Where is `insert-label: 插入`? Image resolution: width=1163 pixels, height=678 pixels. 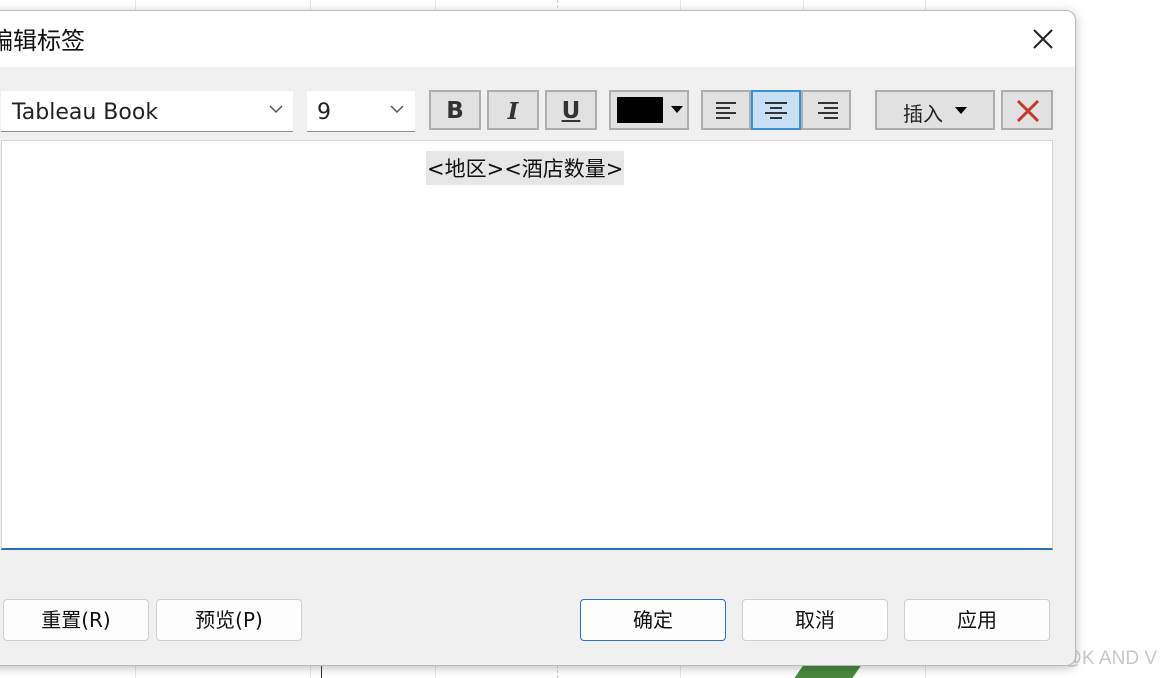 insert-label: 插入 is located at coordinates (923, 114).